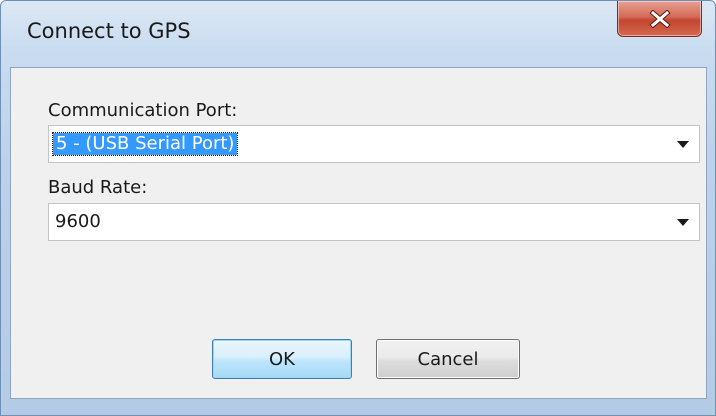 Image resolution: width=716 pixels, height=416 pixels. What do you see at coordinates (374, 144) in the screenshot?
I see `communication-port-dropdown: 5 - (USB Serial Port)` at bounding box center [374, 144].